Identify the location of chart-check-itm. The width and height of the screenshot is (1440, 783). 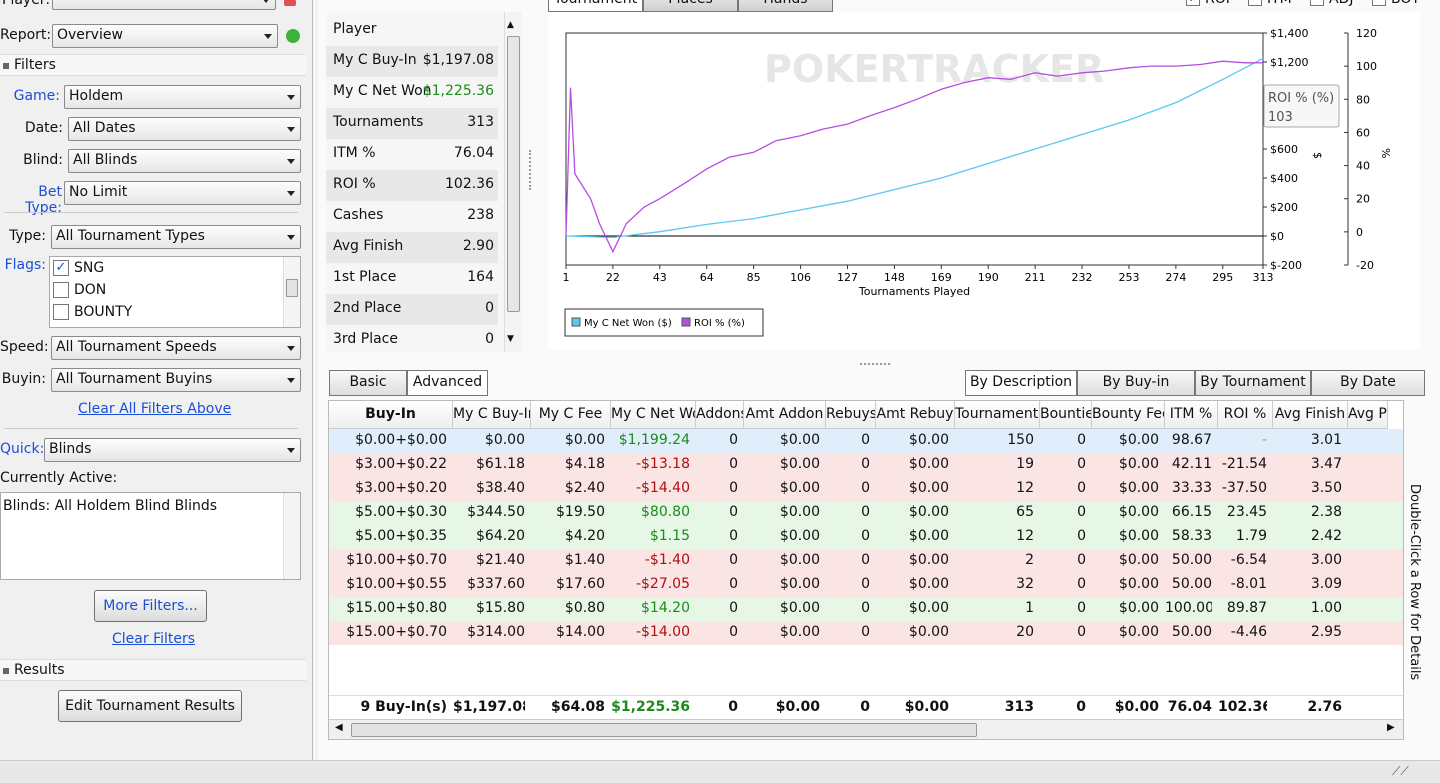
(1255, 3).